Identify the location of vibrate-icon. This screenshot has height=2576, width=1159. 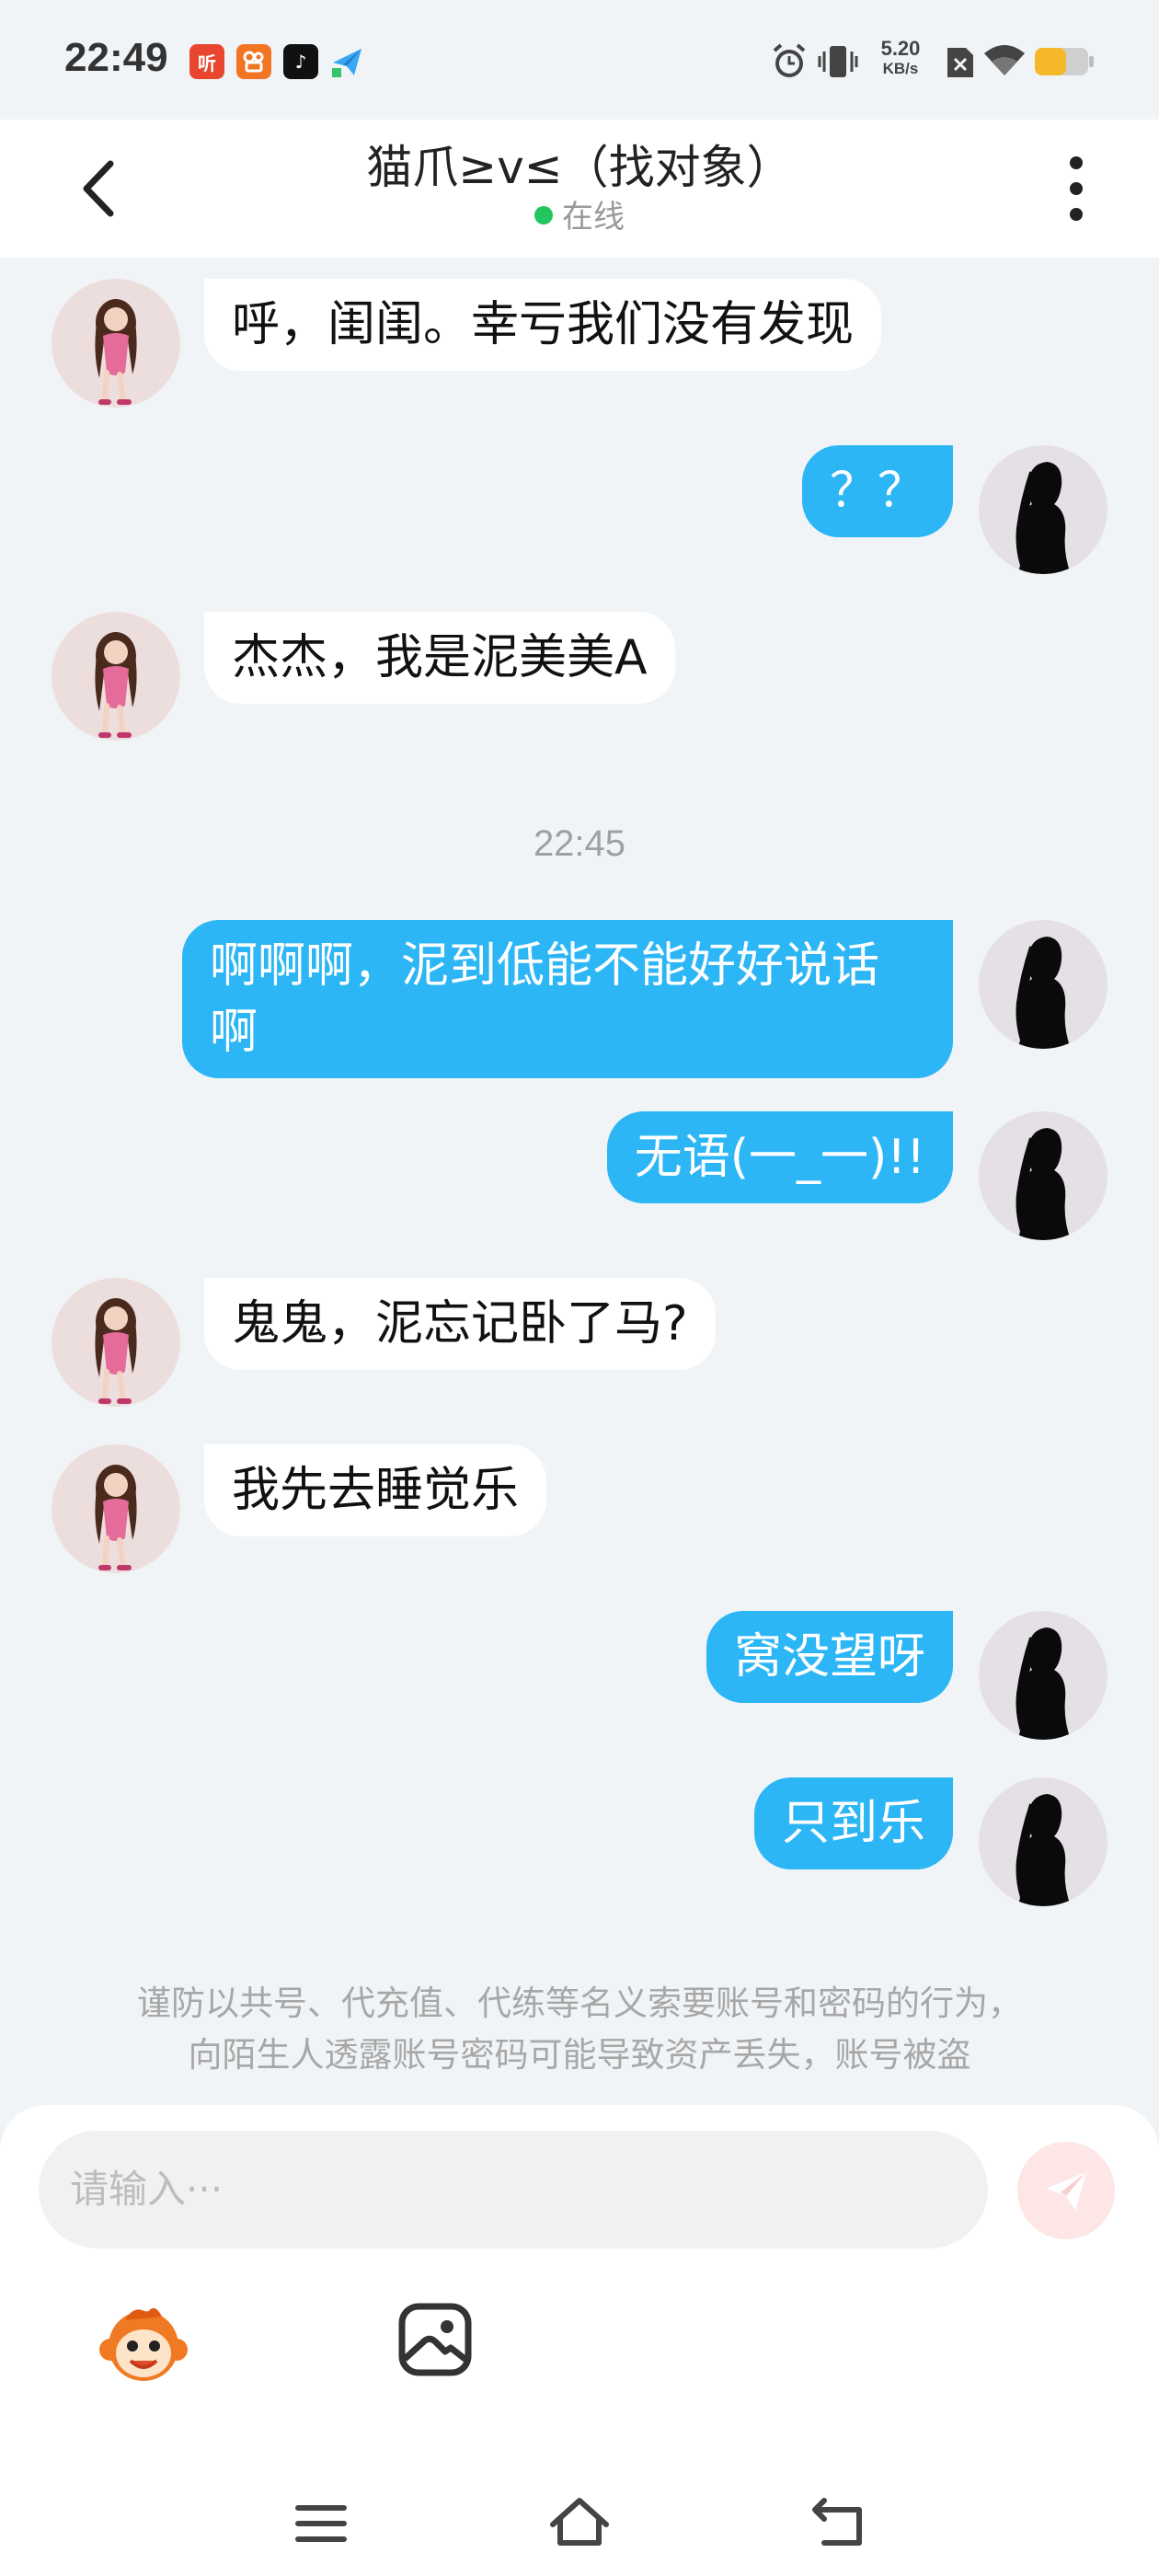
(838, 63).